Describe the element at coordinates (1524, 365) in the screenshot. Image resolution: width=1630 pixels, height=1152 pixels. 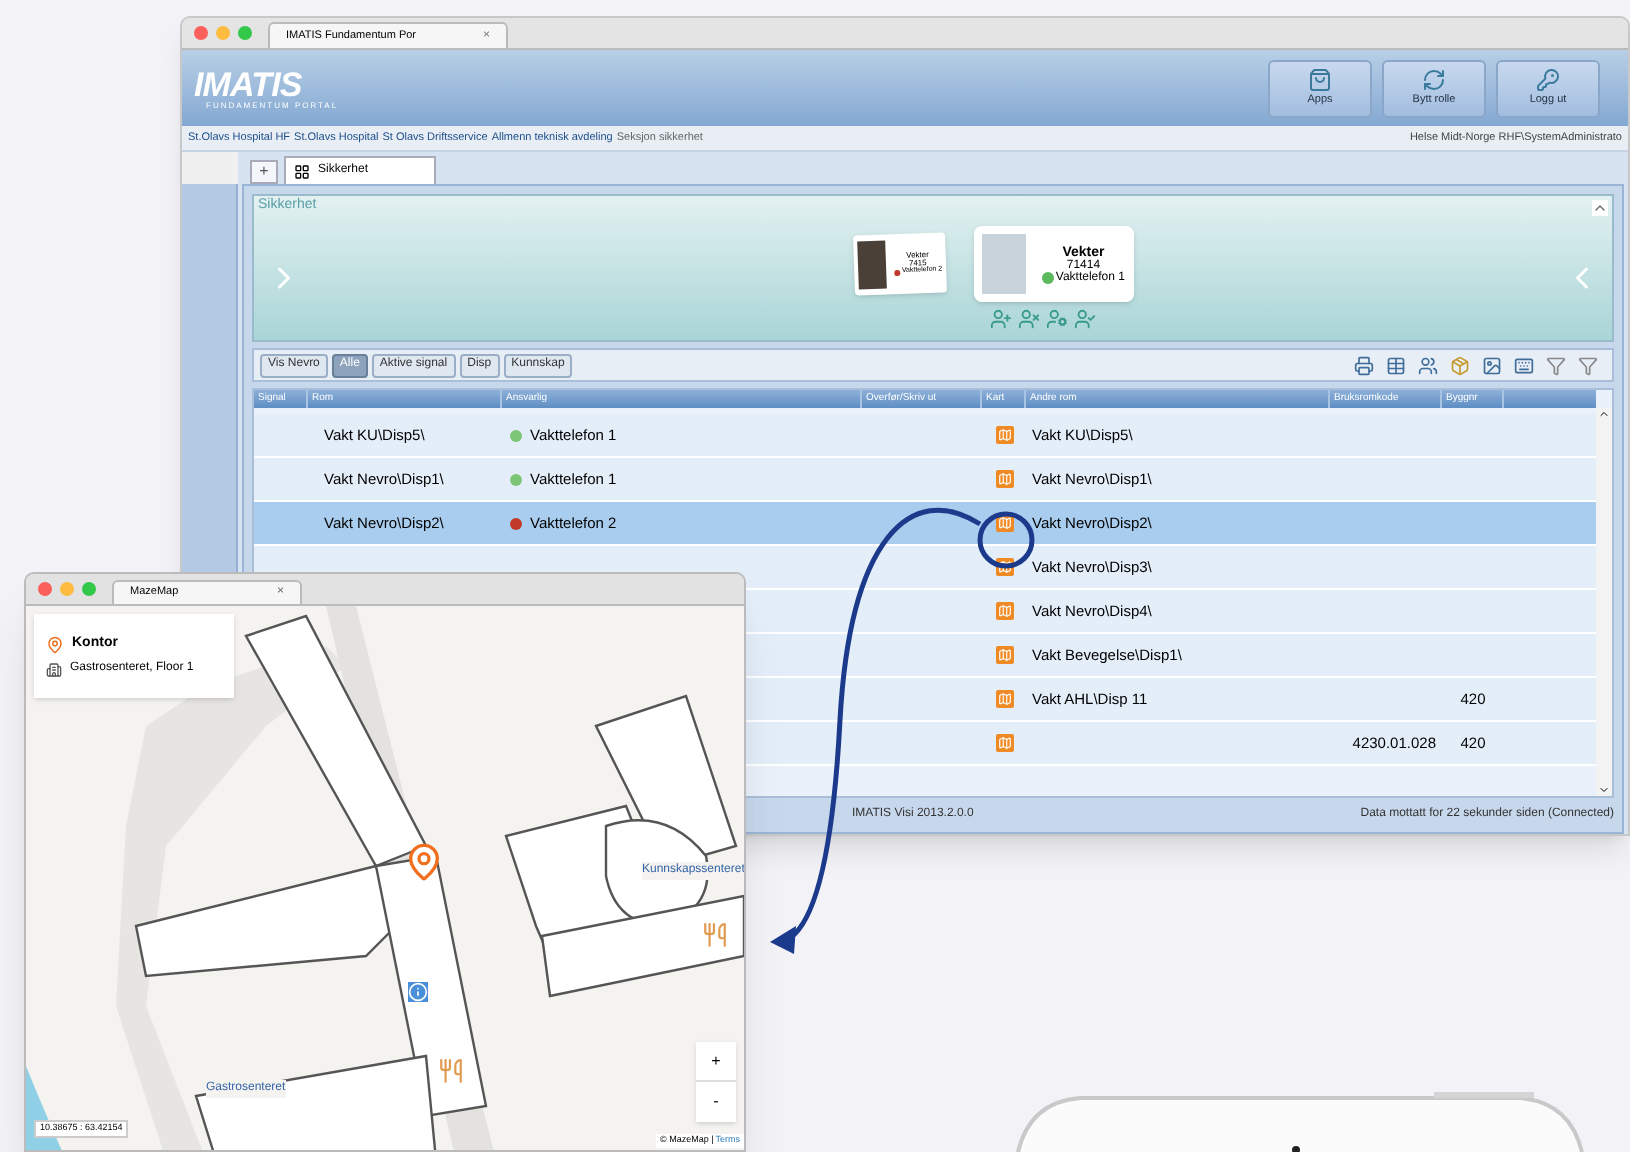
I see `keyboard-icon` at that location.